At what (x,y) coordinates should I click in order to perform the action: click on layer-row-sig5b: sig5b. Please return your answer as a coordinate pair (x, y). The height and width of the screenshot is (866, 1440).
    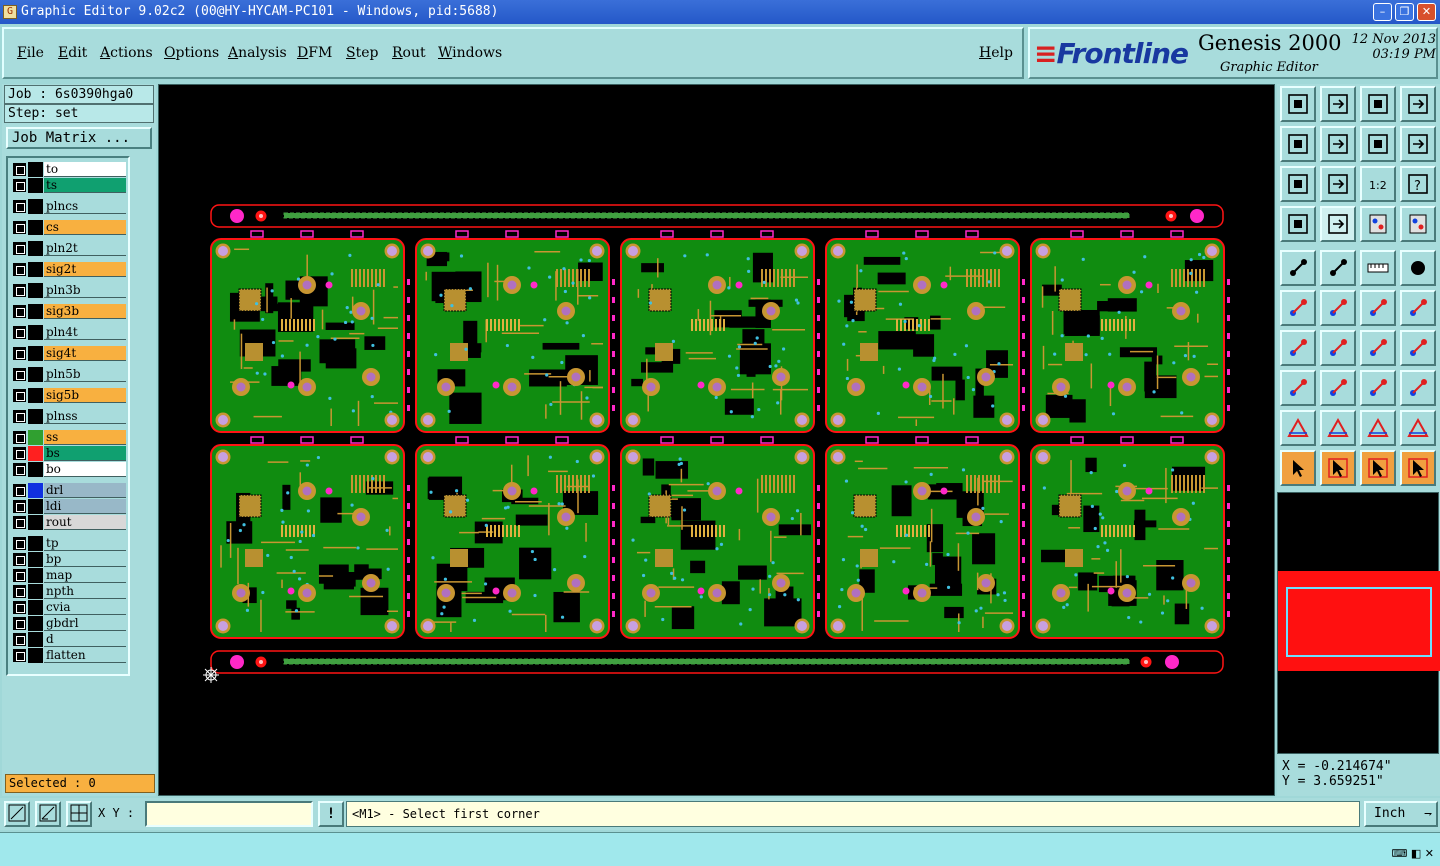
    Looking at the image, I should click on (68, 395).